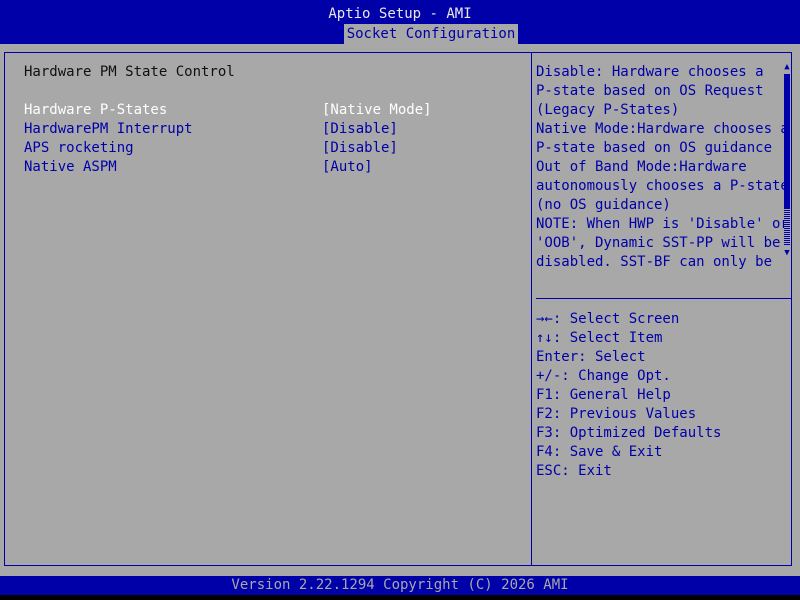 This screenshot has width=800, height=600. I want to click on option-label: APS rocketing, so click(79, 148).